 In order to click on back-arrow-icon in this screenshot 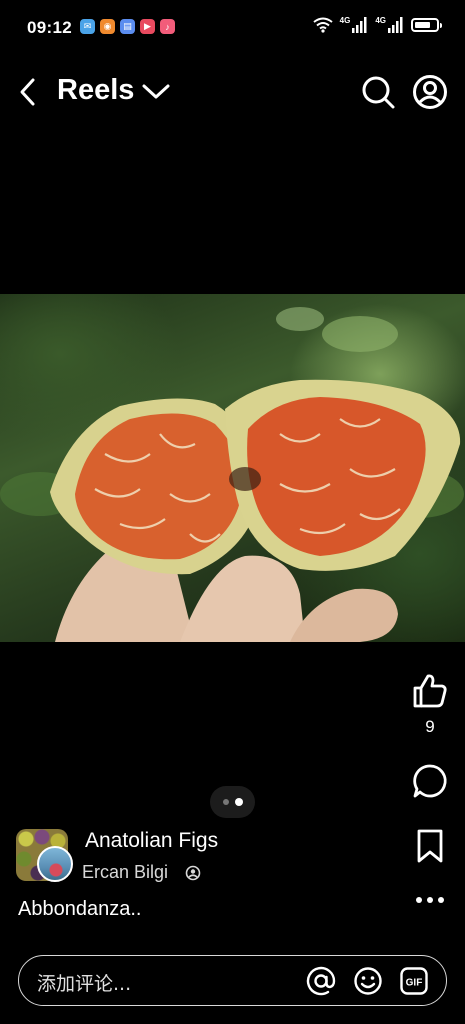, I will do `click(28, 92)`.